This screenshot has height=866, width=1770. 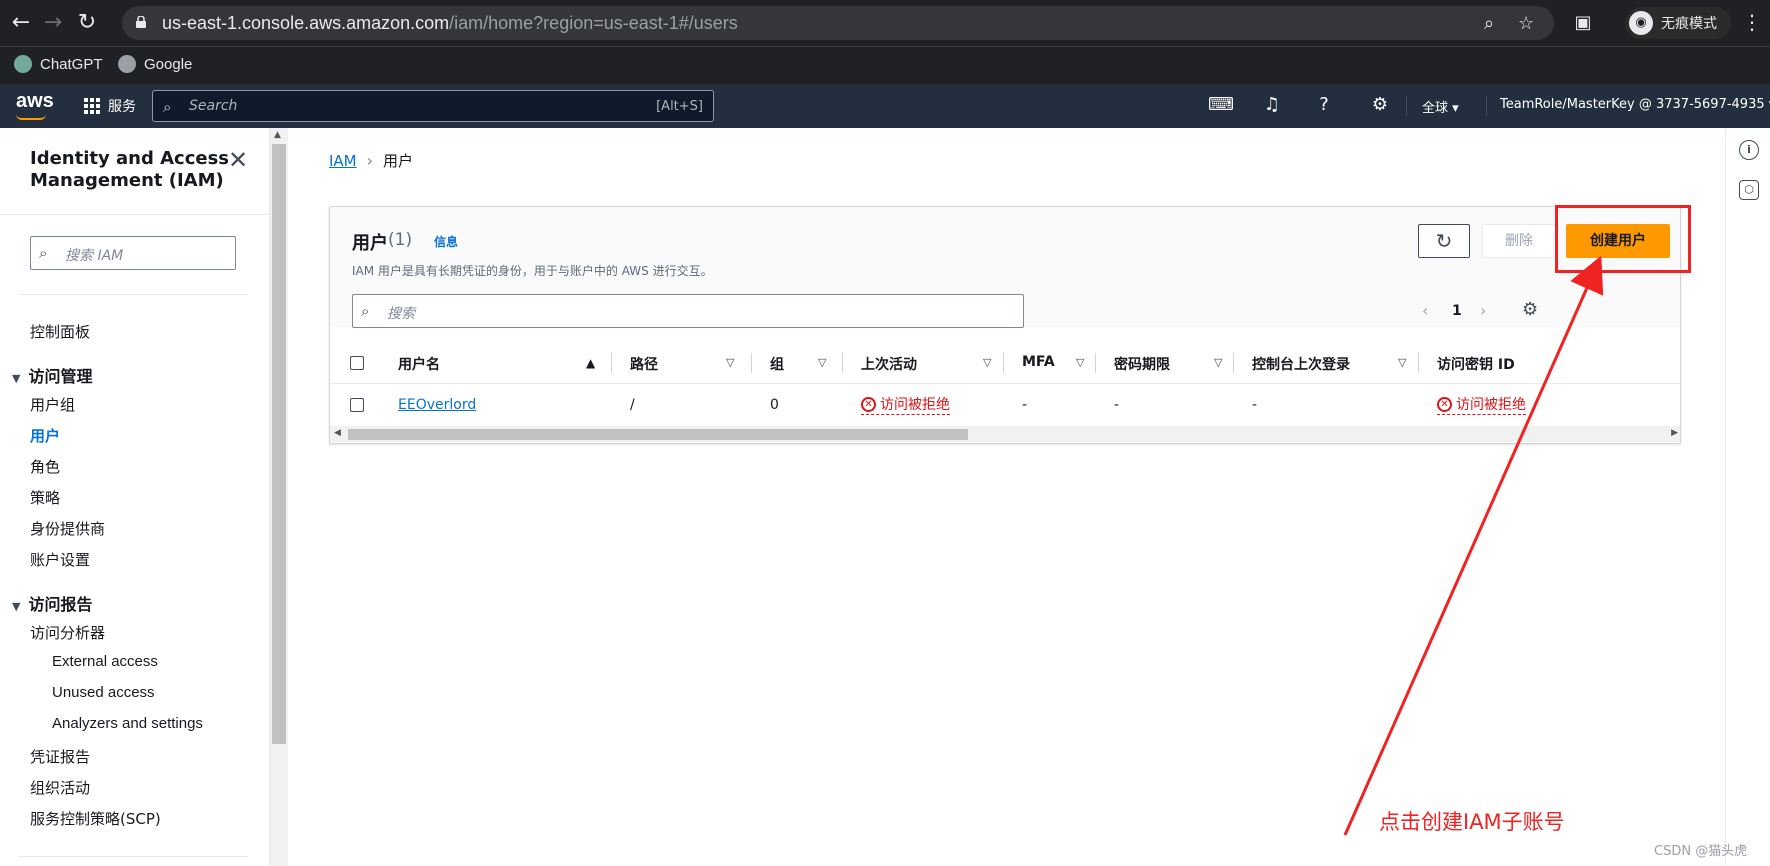 What do you see at coordinates (1472, 822) in the screenshot?
I see `annotation-text: 点击创建IAM子账号` at bounding box center [1472, 822].